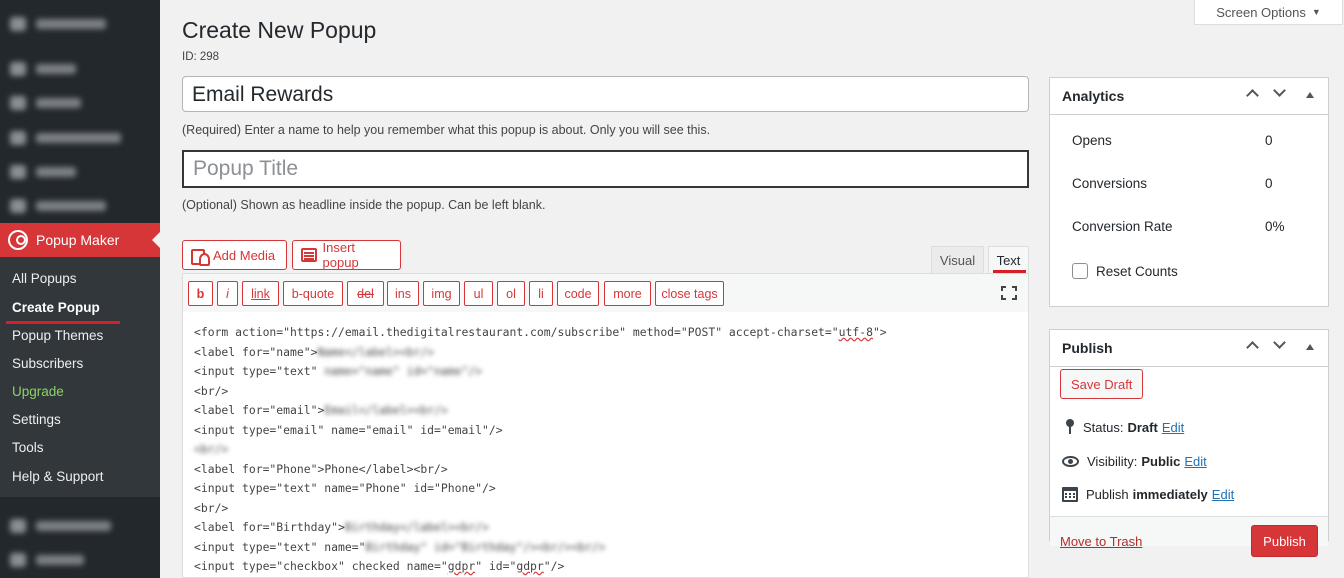 Image resolution: width=1344 pixels, height=578 pixels. I want to click on popup-title-input: Popup Title, so click(605, 169).